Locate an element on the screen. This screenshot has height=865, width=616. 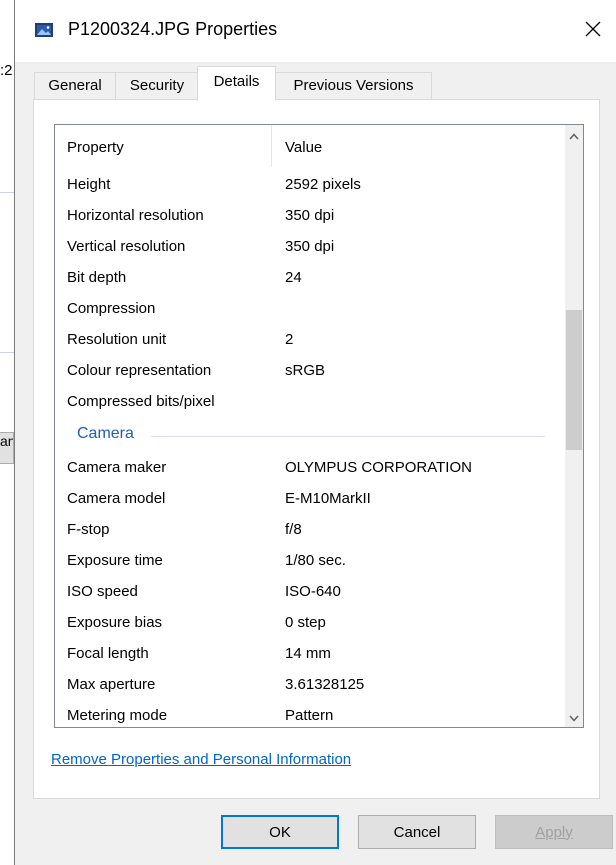
list-header: Property Value is located at coordinates (310, 147).